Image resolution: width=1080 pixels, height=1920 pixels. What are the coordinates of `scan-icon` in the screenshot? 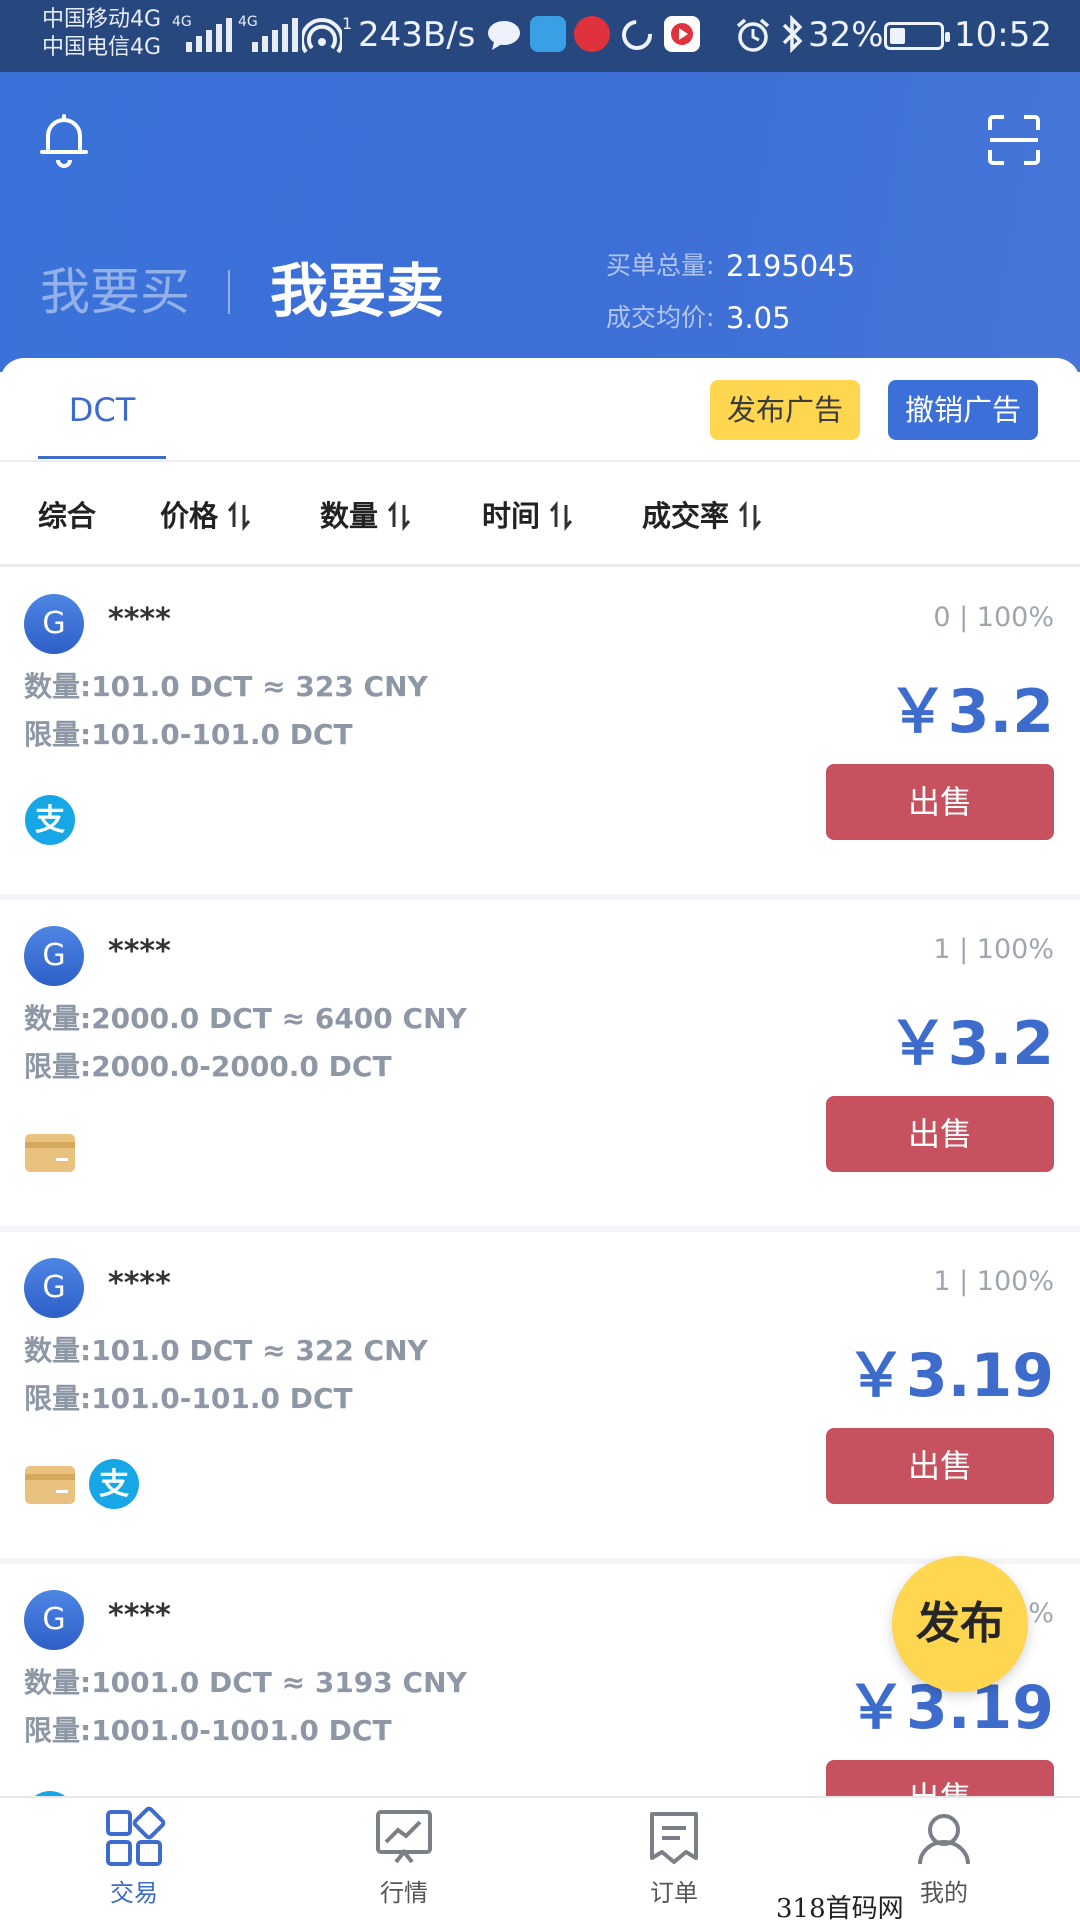 It's located at (1014, 140).